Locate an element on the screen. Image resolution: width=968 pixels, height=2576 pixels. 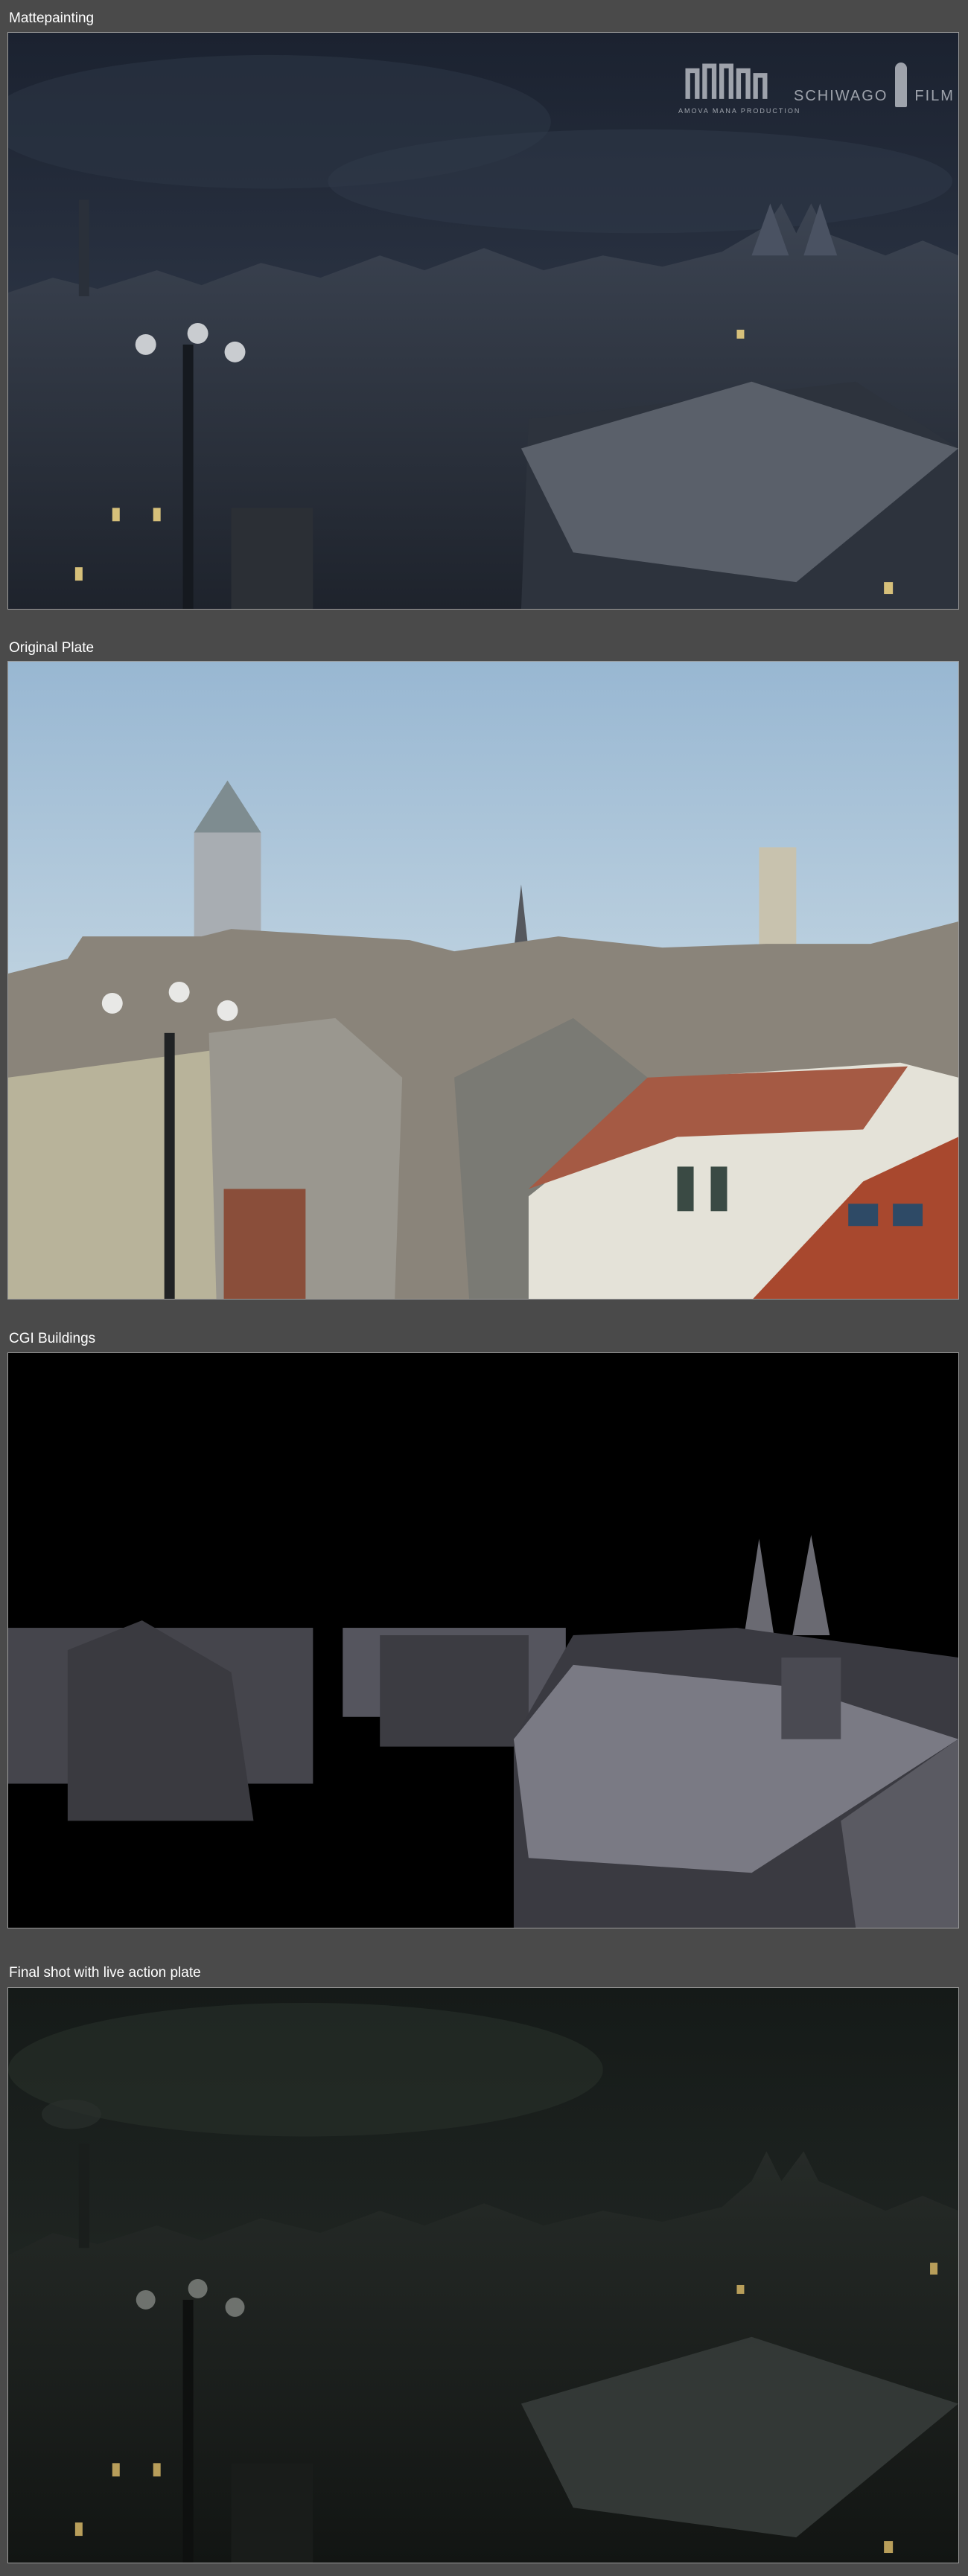
panel-label-mattepainting: Mattepainting is located at coordinates (52, 18).